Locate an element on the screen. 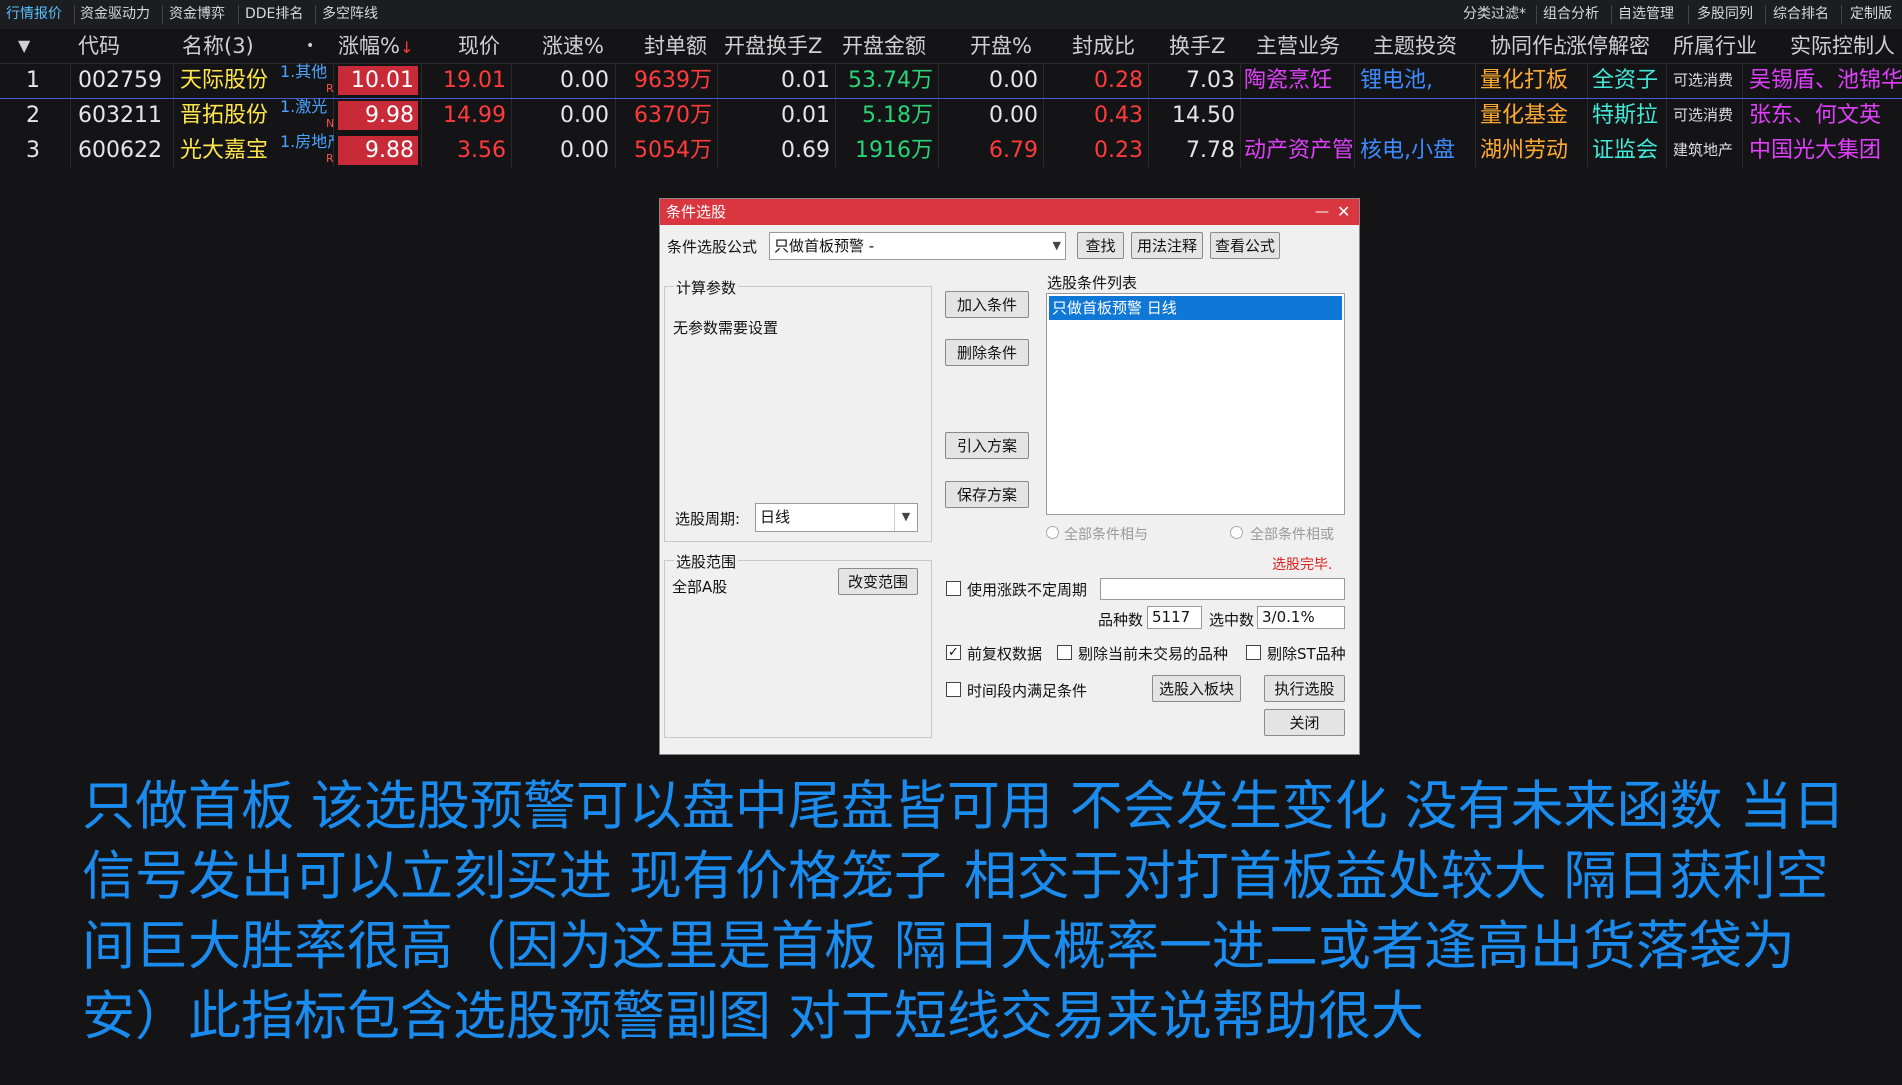 The height and width of the screenshot is (1085, 1902). status-text: 选股完毕. is located at coordinates (1302, 565).